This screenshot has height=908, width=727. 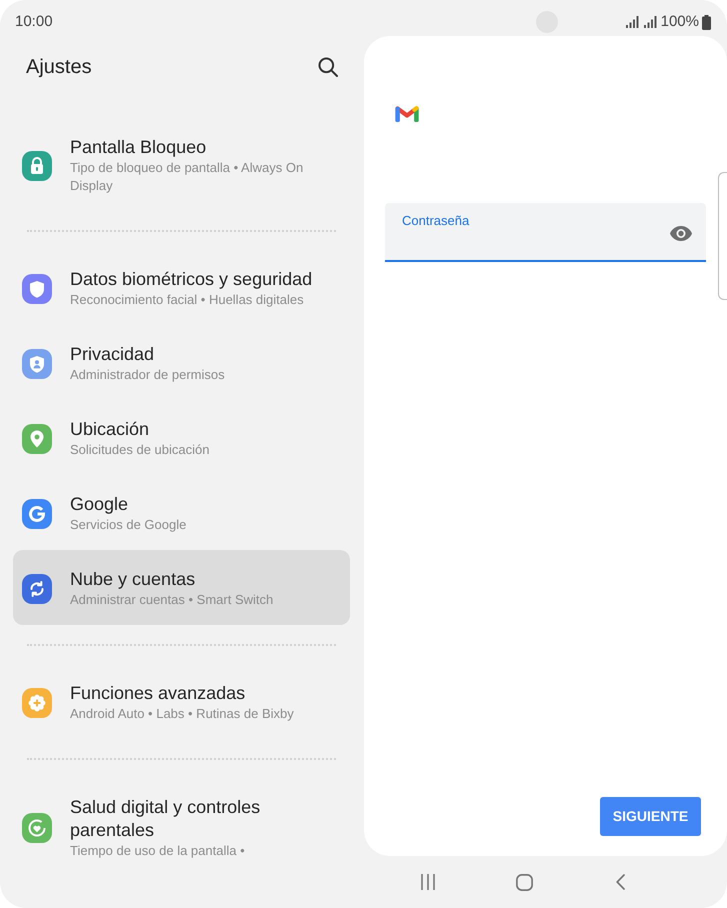 I want to click on item-subtitle: Reconocimiento facial • Huellas digitales, so click(x=187, y=300).